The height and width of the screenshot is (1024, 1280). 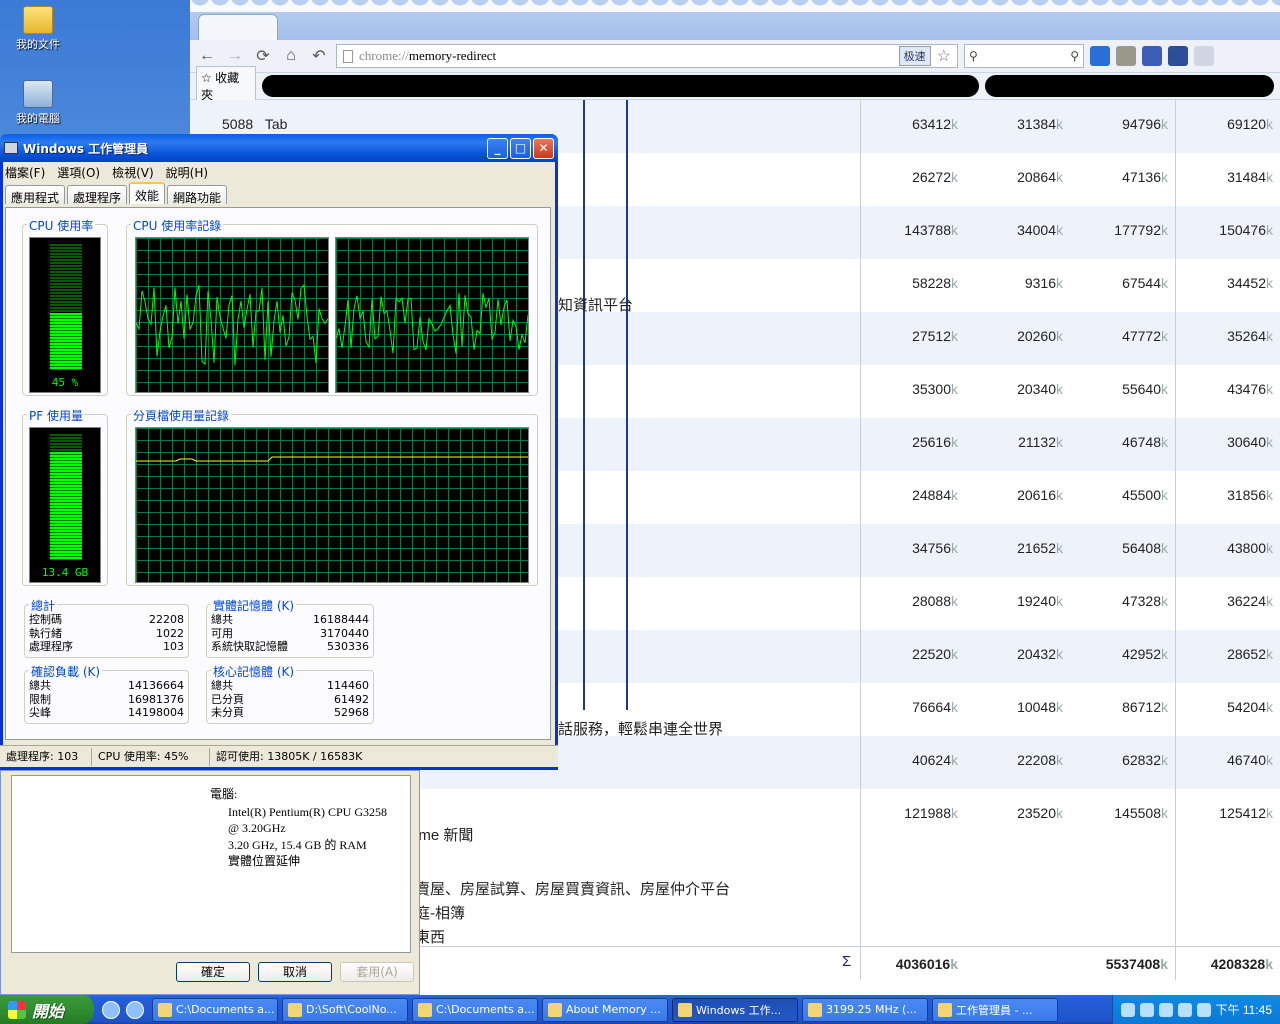 I want to click on cpu-usage-title: CPU 使用率, so click(x=61, y=225).